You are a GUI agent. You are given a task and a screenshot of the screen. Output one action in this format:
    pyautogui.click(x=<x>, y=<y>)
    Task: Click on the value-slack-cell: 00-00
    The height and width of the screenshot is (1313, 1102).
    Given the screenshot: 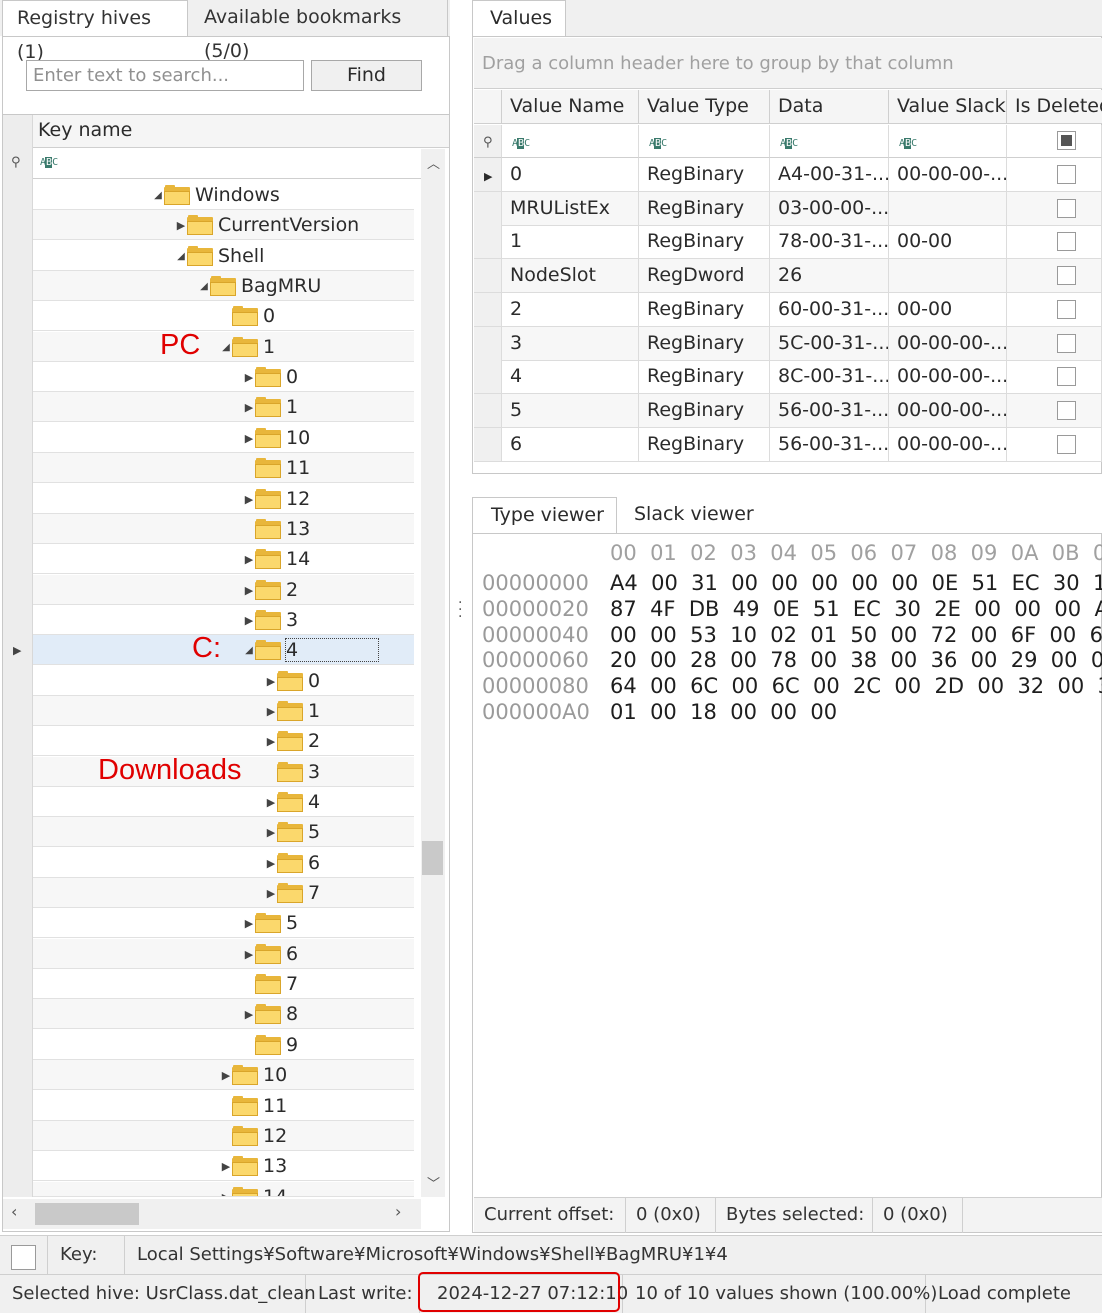 What is the action you would take?
    pyautogui.click(x=948, y=242)
    